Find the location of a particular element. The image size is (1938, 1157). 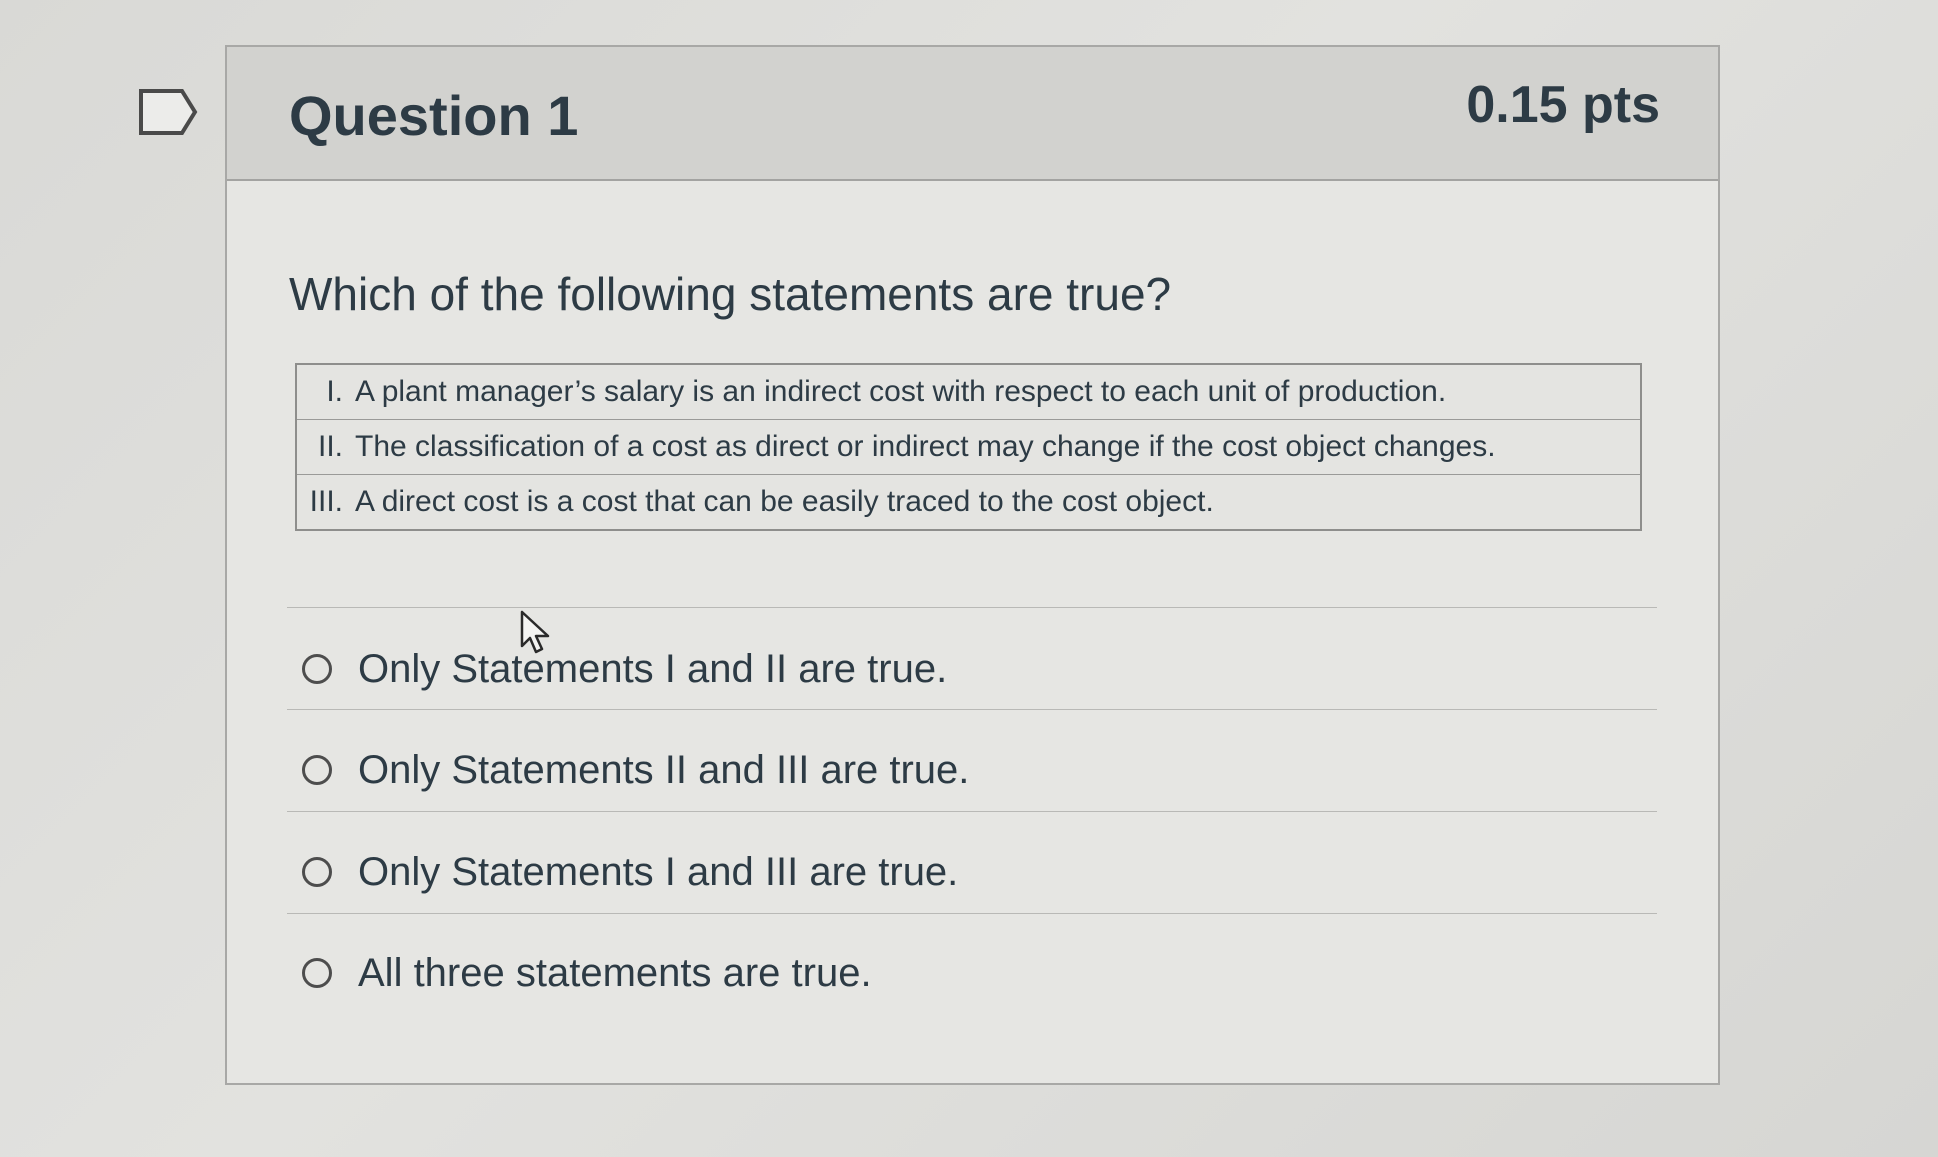

answer-option-2: Only Statements II and III are true. is located at coordinates (635, 770).